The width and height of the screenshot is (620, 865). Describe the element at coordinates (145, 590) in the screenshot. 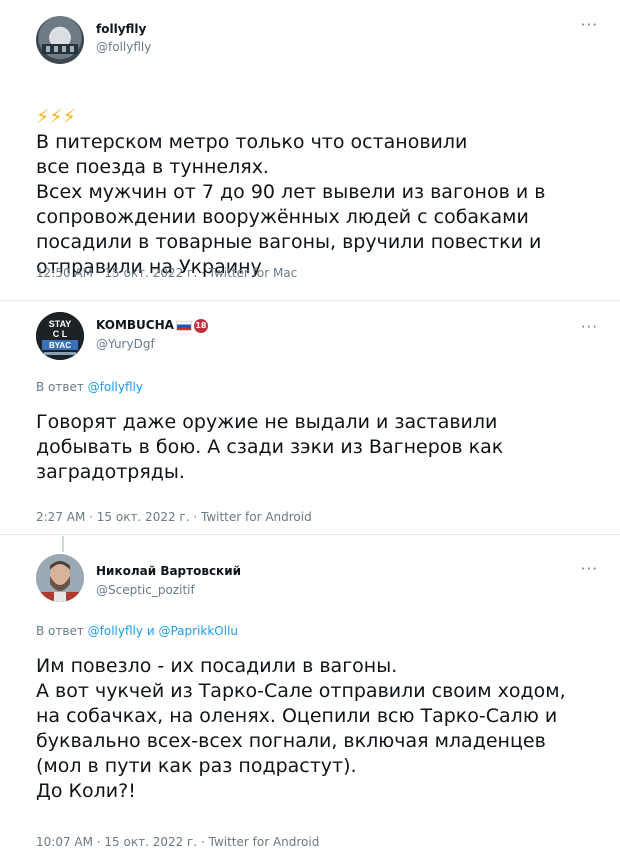

I see `author-handle: @Sceptic_pozitif` at that location.